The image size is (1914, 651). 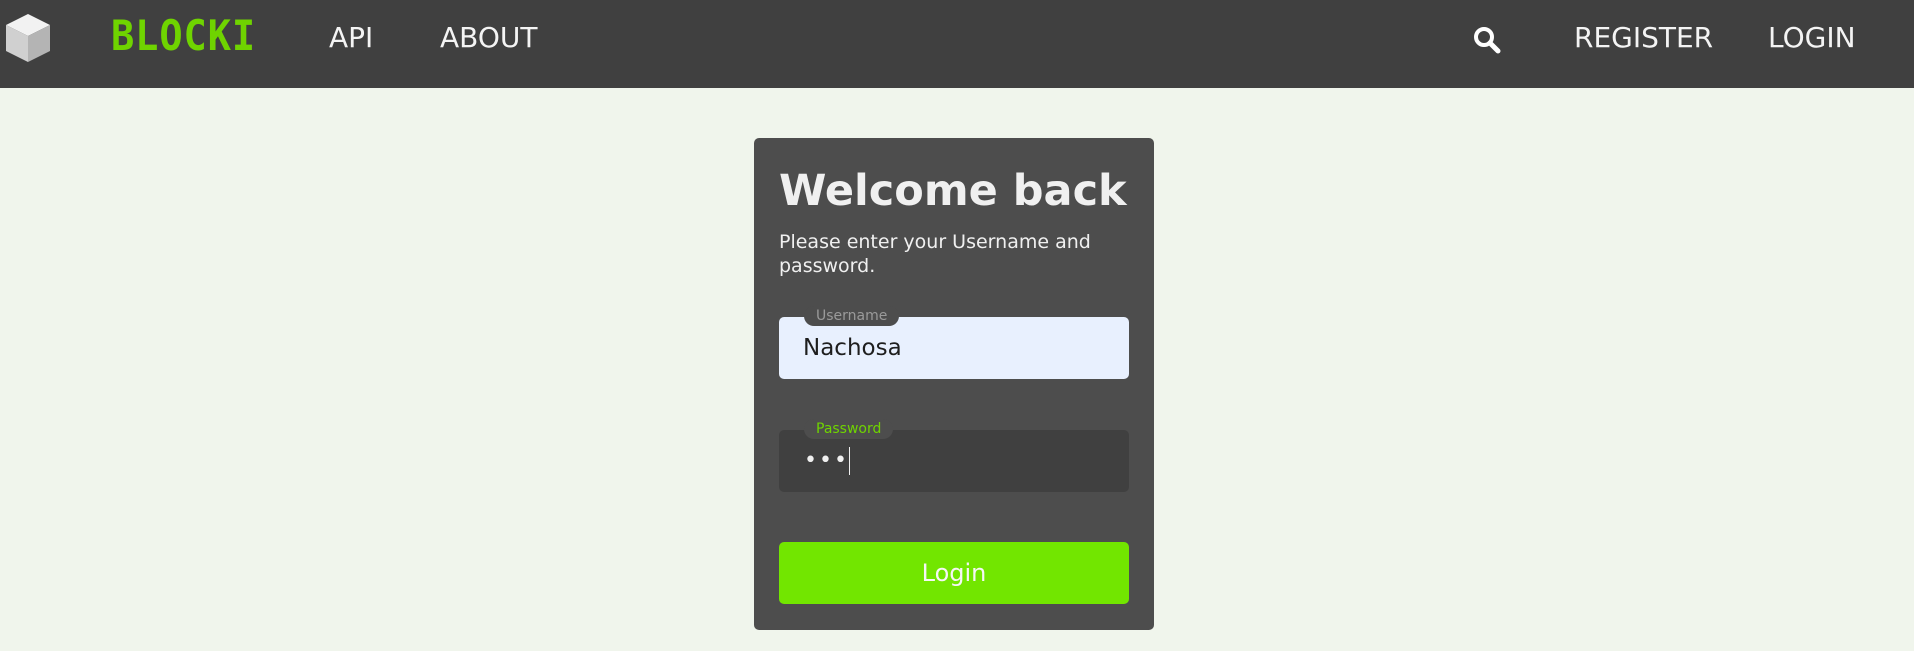 I want to click on nav-link-login: LOGIN, so click(x=1812, y=38).